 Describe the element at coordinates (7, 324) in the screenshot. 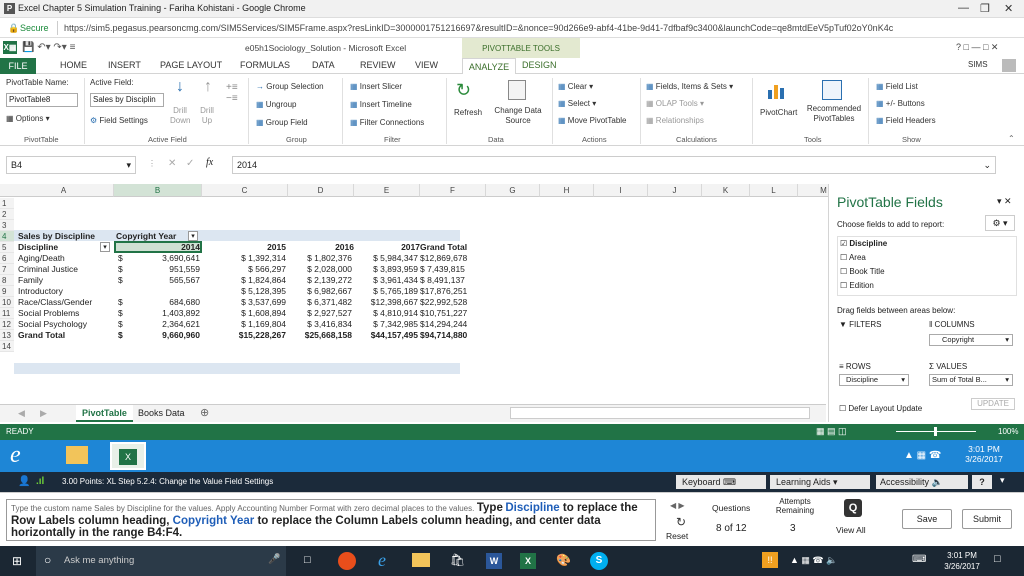

I see `row-header-12: 12` at that location.